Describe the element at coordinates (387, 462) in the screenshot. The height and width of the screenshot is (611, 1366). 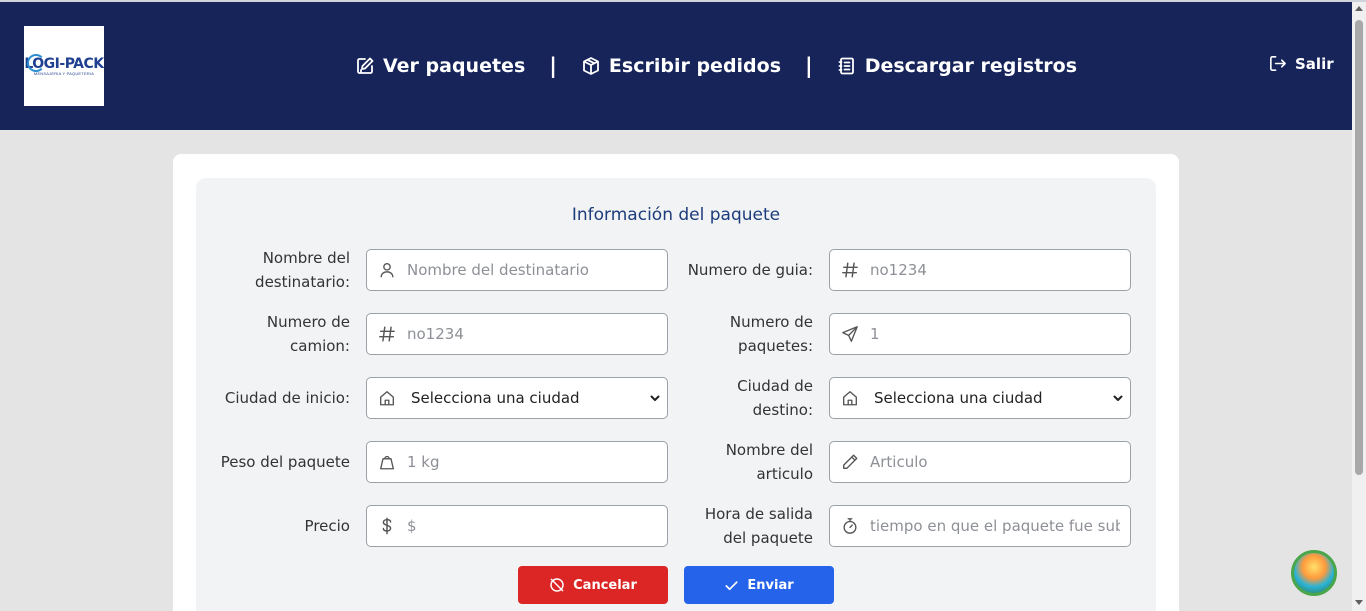
I see `weight-icon` at that location.